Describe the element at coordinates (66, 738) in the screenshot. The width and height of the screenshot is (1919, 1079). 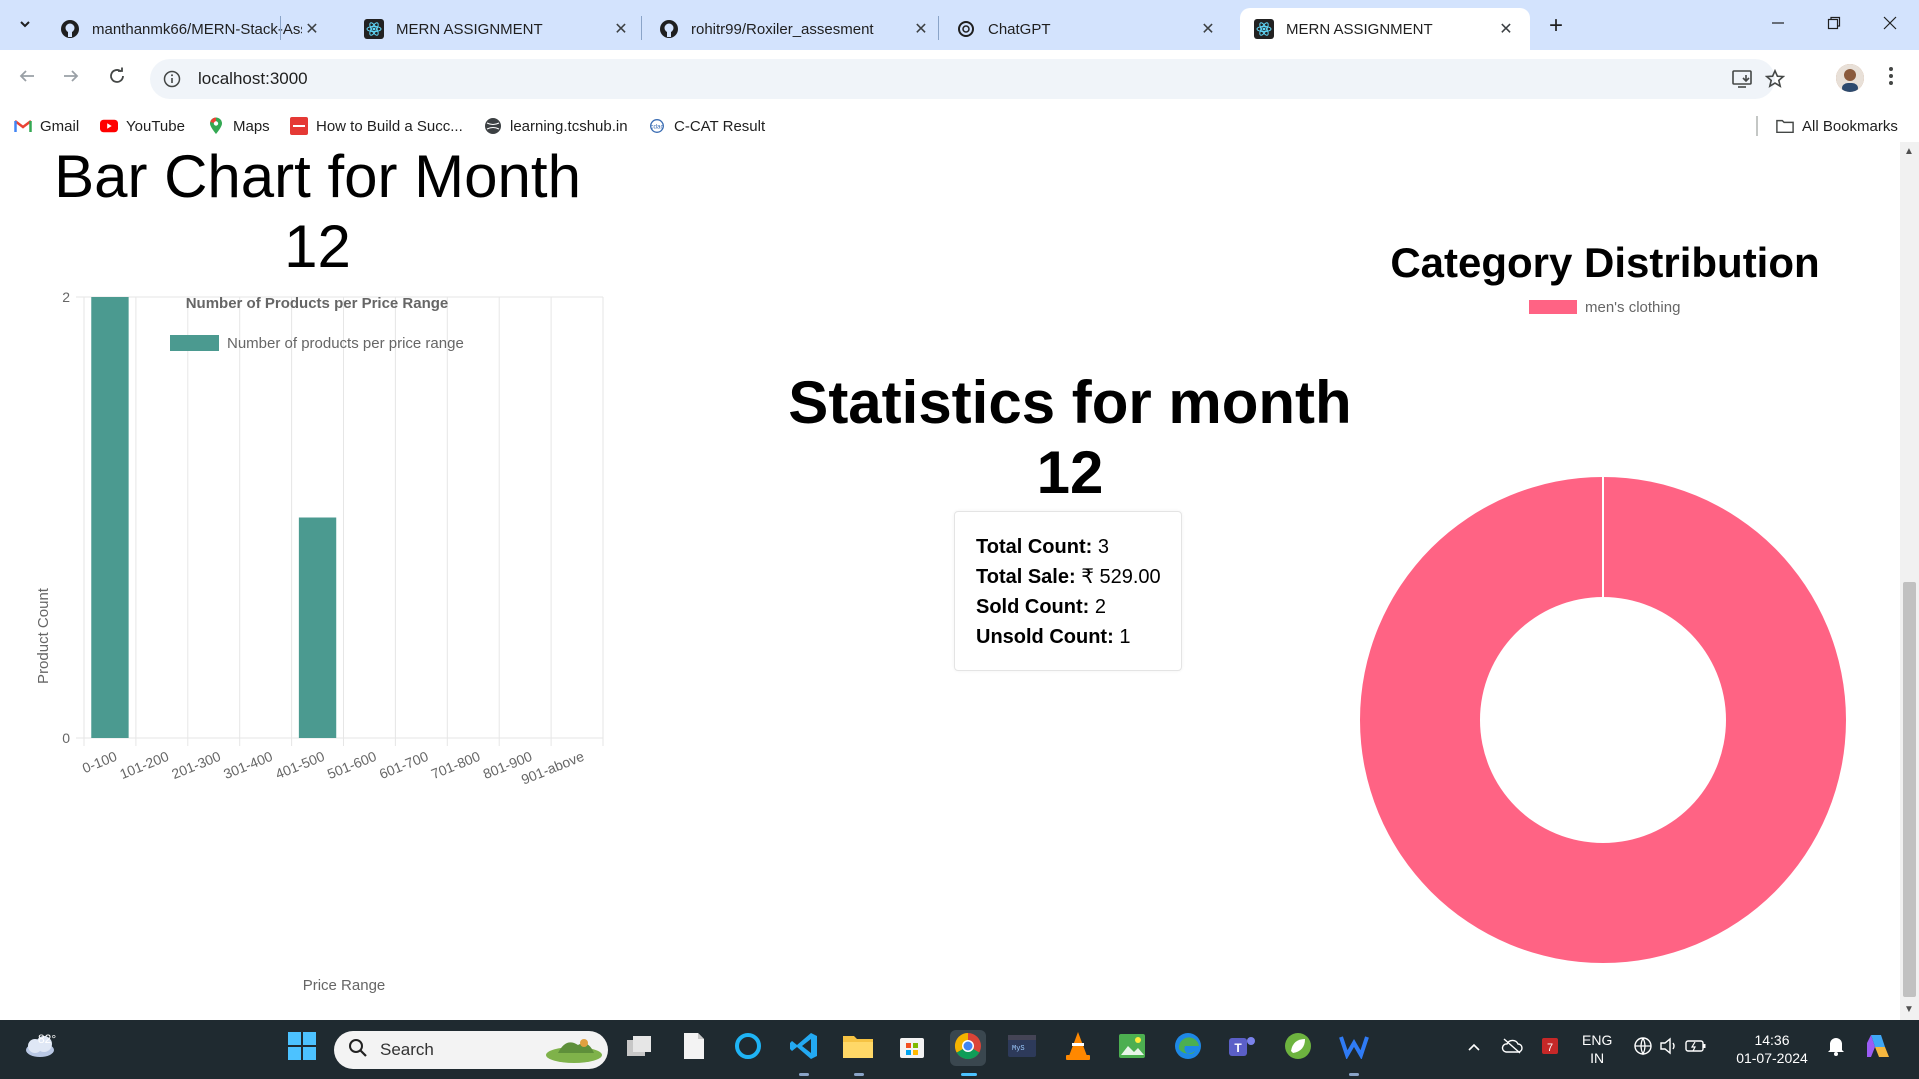
I see `y-tick-label: 0` at that location.